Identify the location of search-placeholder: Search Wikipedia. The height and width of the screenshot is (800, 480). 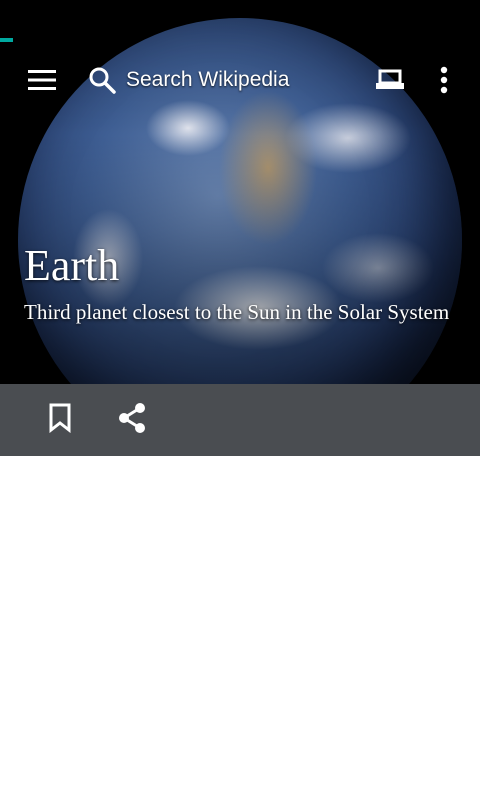
(208, 79).